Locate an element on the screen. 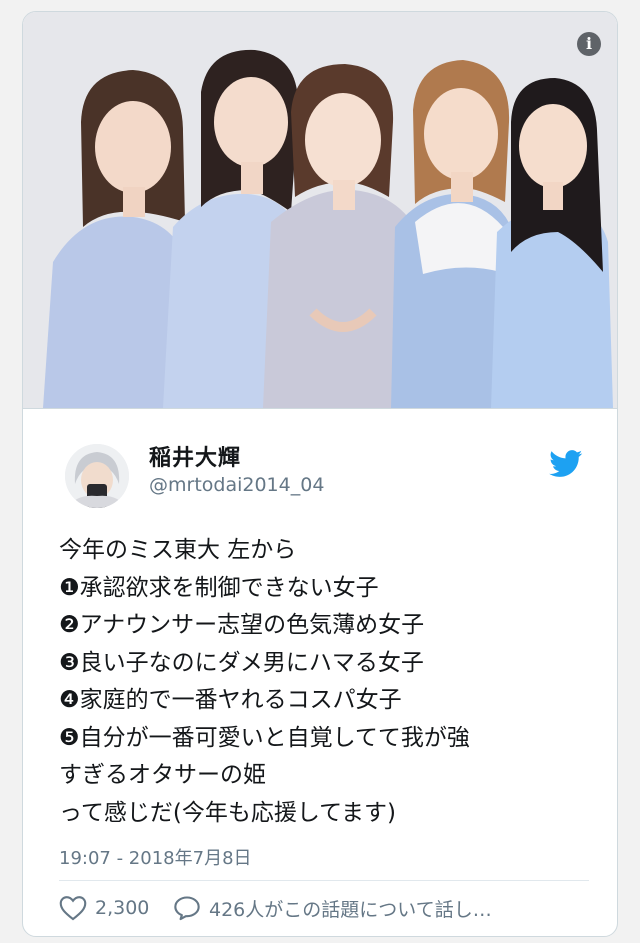 Image resolution: width=640 pixels, height=943 pixels. divider is located at coordinates (324, 880).